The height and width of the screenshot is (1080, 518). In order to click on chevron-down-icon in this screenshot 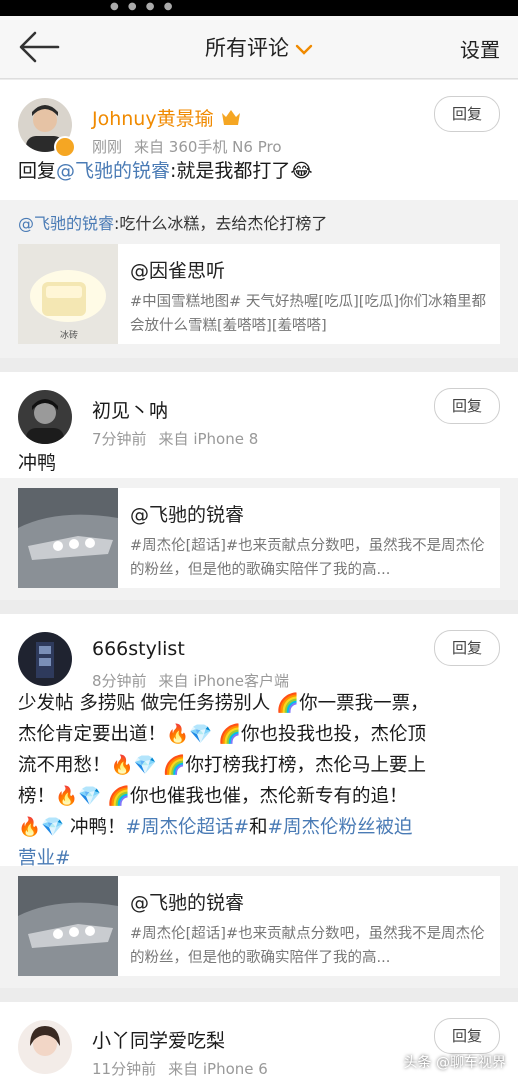, I will do `click(304, 49)`.